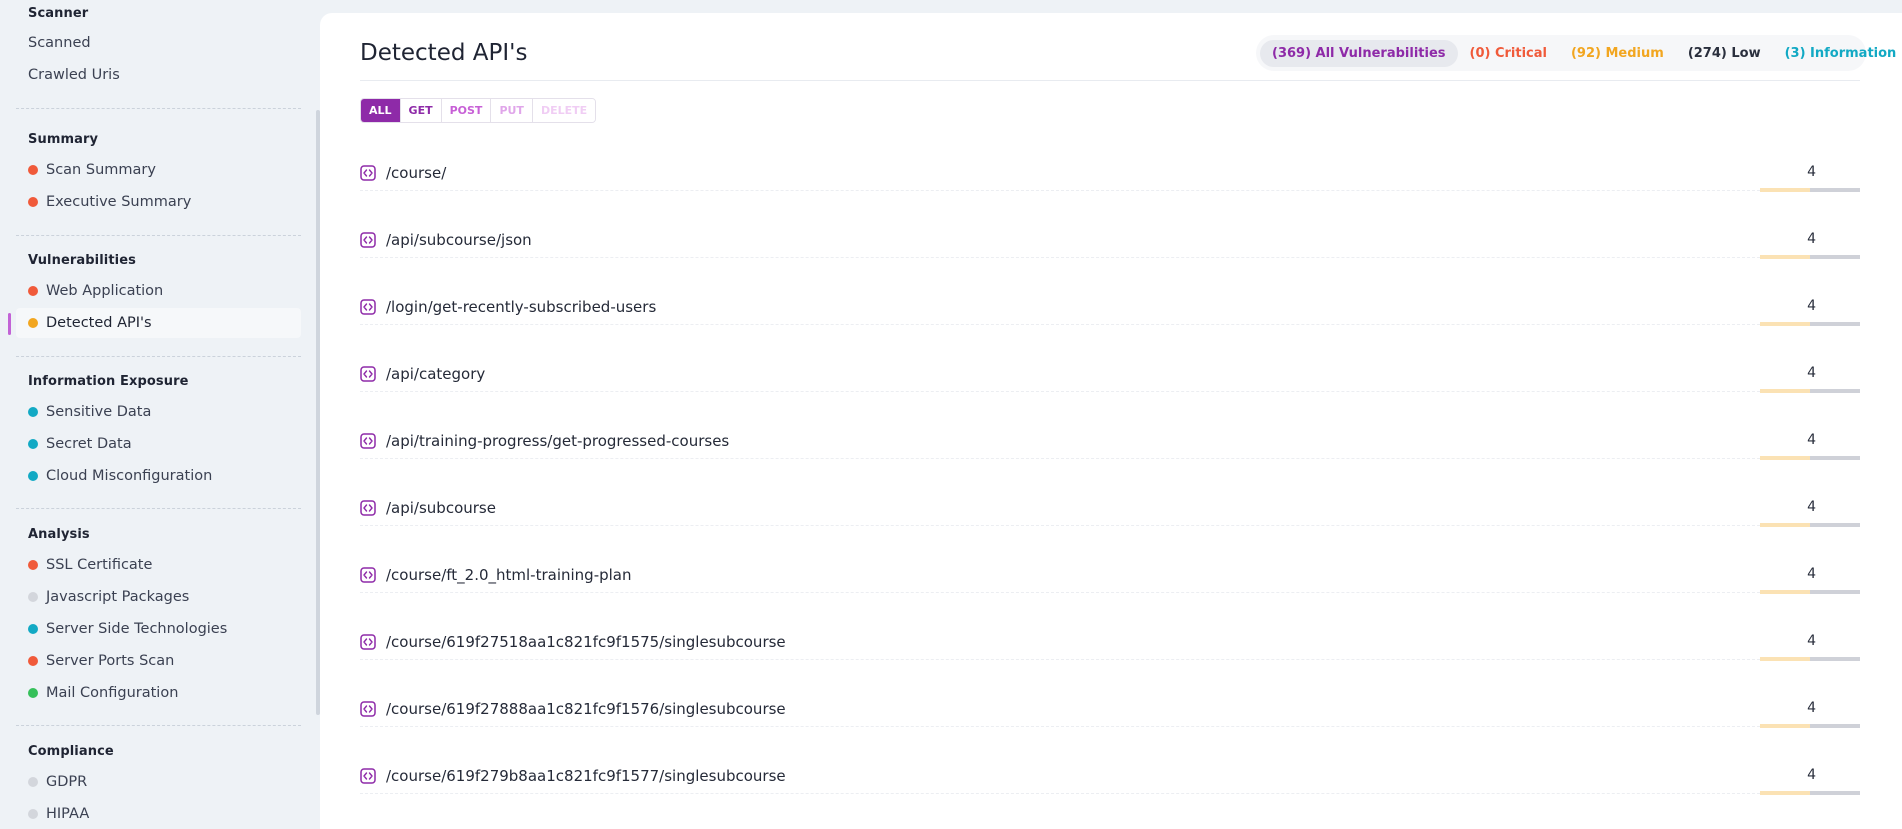  Describe the element at coordinates (1110, 579) in the screenshot. I see `api-list-item: /course/ft_2.0_html-training-plan 4` at that location.